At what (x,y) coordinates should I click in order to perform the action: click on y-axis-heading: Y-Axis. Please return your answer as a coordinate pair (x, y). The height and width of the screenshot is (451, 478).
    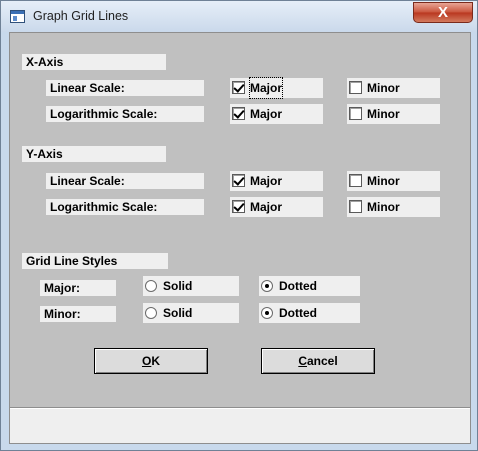
    Looking at the image, I should click on (94, 154).